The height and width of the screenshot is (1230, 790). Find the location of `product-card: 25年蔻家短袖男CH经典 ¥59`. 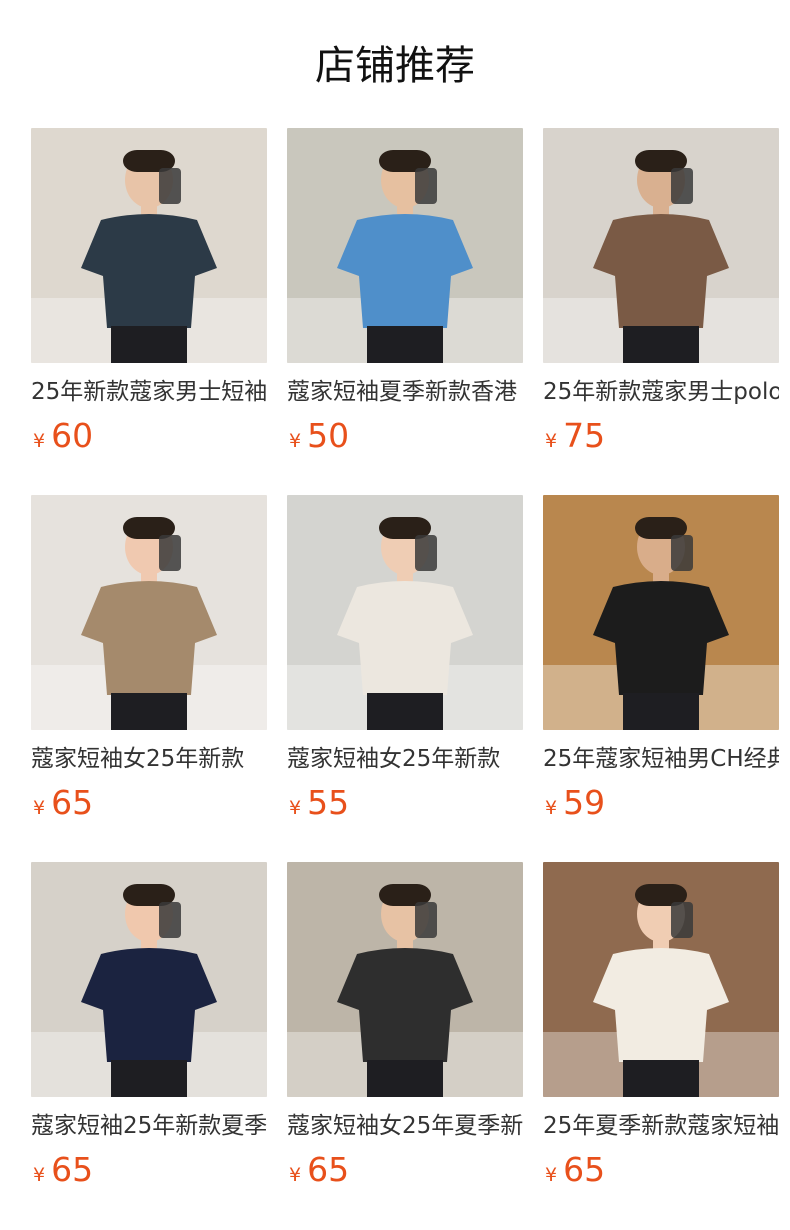

product-card: 25年蔻家短袖男CH经典 ¥59 is located at coordinates (661, 678).